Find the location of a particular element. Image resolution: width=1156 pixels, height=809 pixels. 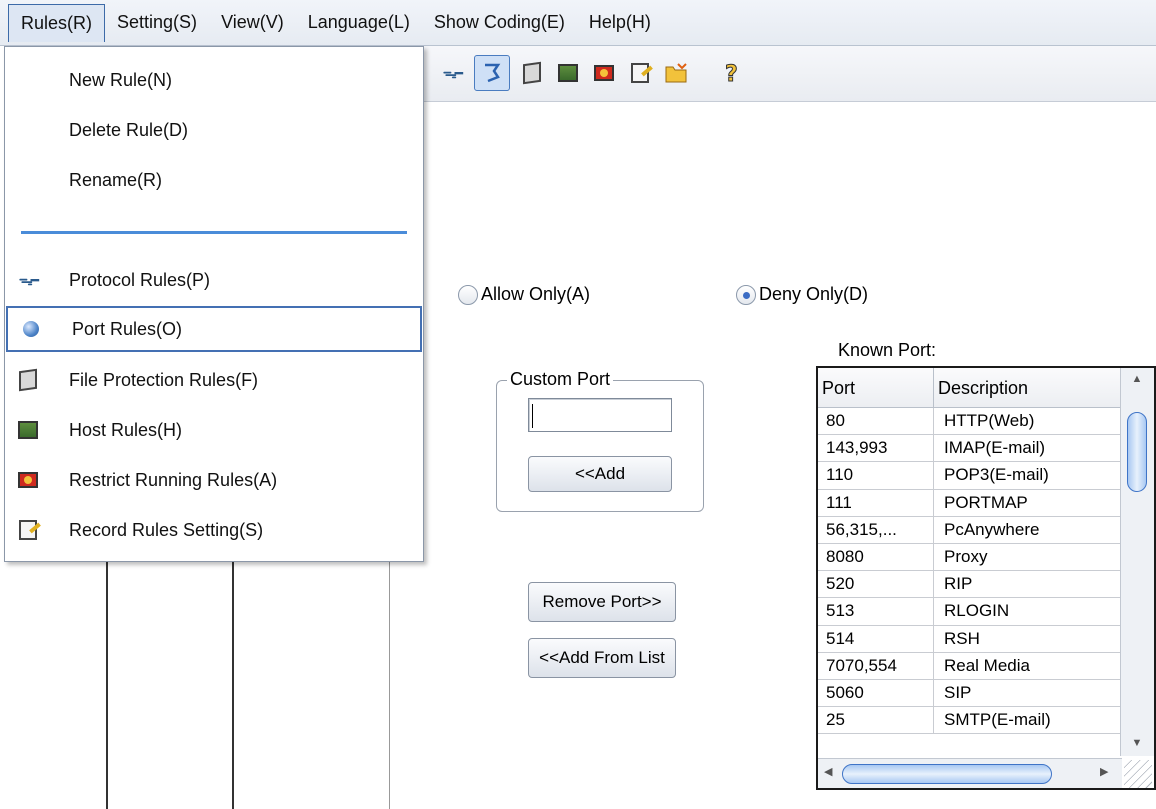

vertical-scrollbar: ▲ ▼ is located at coordinates (1137, 562).